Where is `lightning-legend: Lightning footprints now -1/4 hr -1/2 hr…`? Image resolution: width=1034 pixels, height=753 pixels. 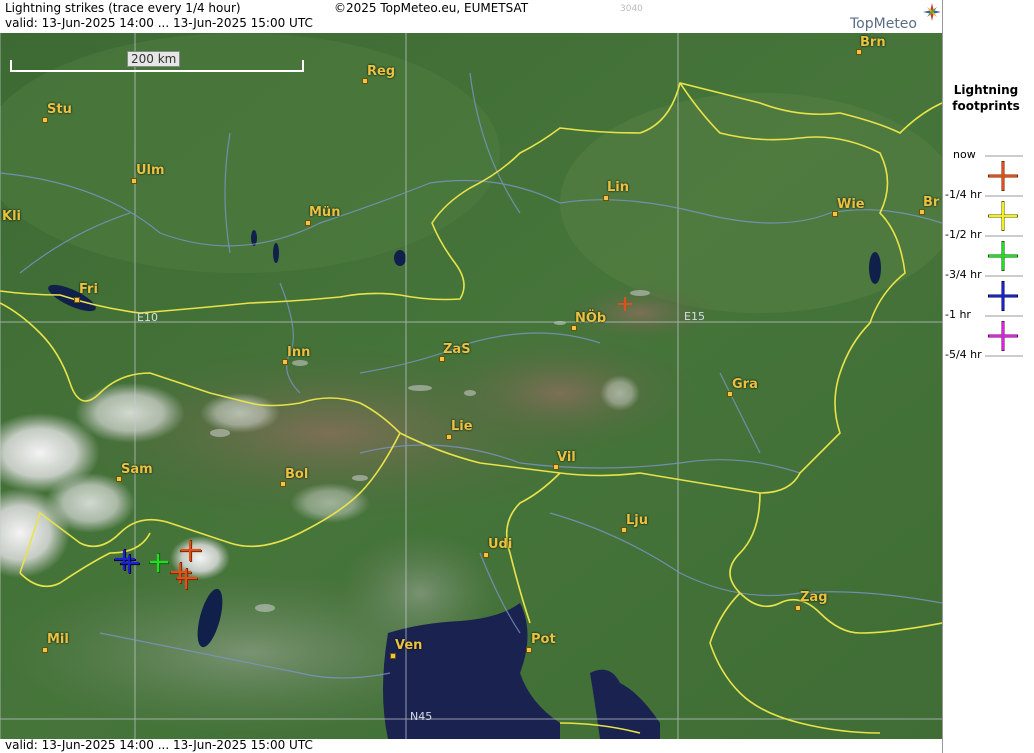
lightning-legend: Lightning footprints now -1/4 hr -1/2 hr… is located at coordinates (988, 376).